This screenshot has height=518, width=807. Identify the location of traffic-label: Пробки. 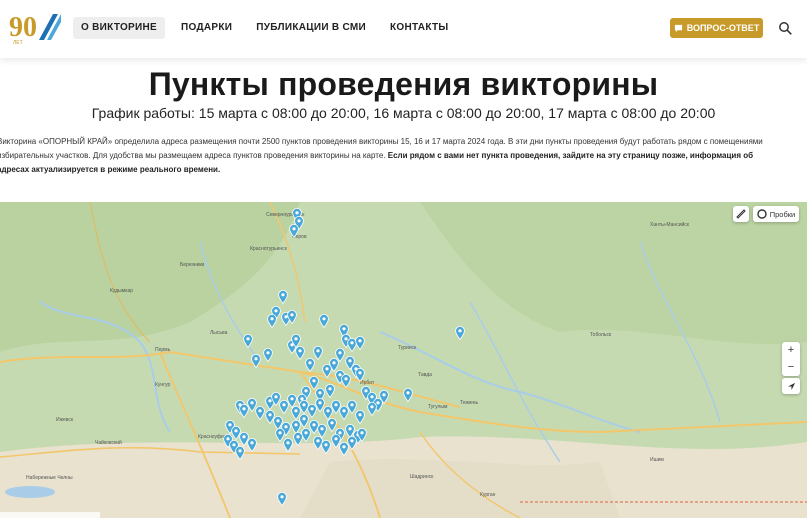
(782, 214).